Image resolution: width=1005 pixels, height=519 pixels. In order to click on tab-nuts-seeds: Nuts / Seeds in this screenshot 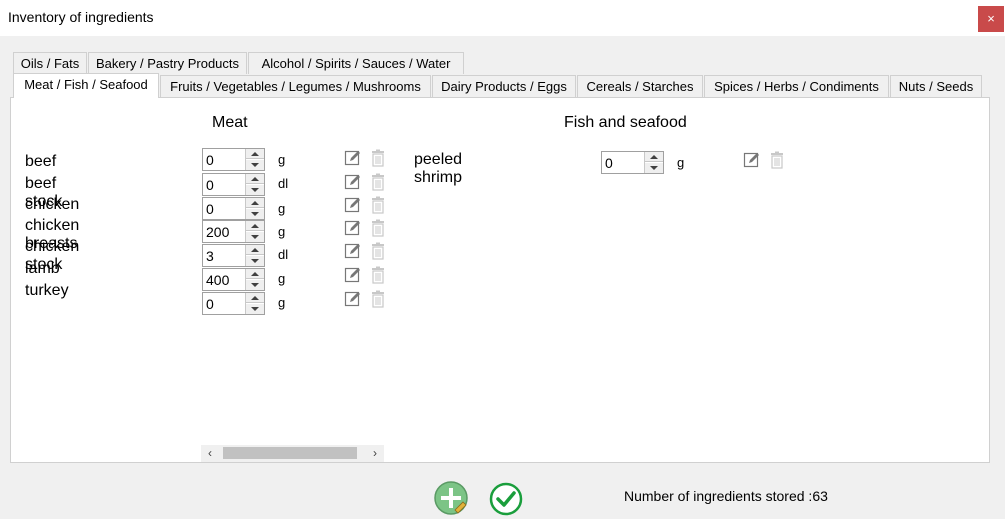, I will do `click(936, 86)`.